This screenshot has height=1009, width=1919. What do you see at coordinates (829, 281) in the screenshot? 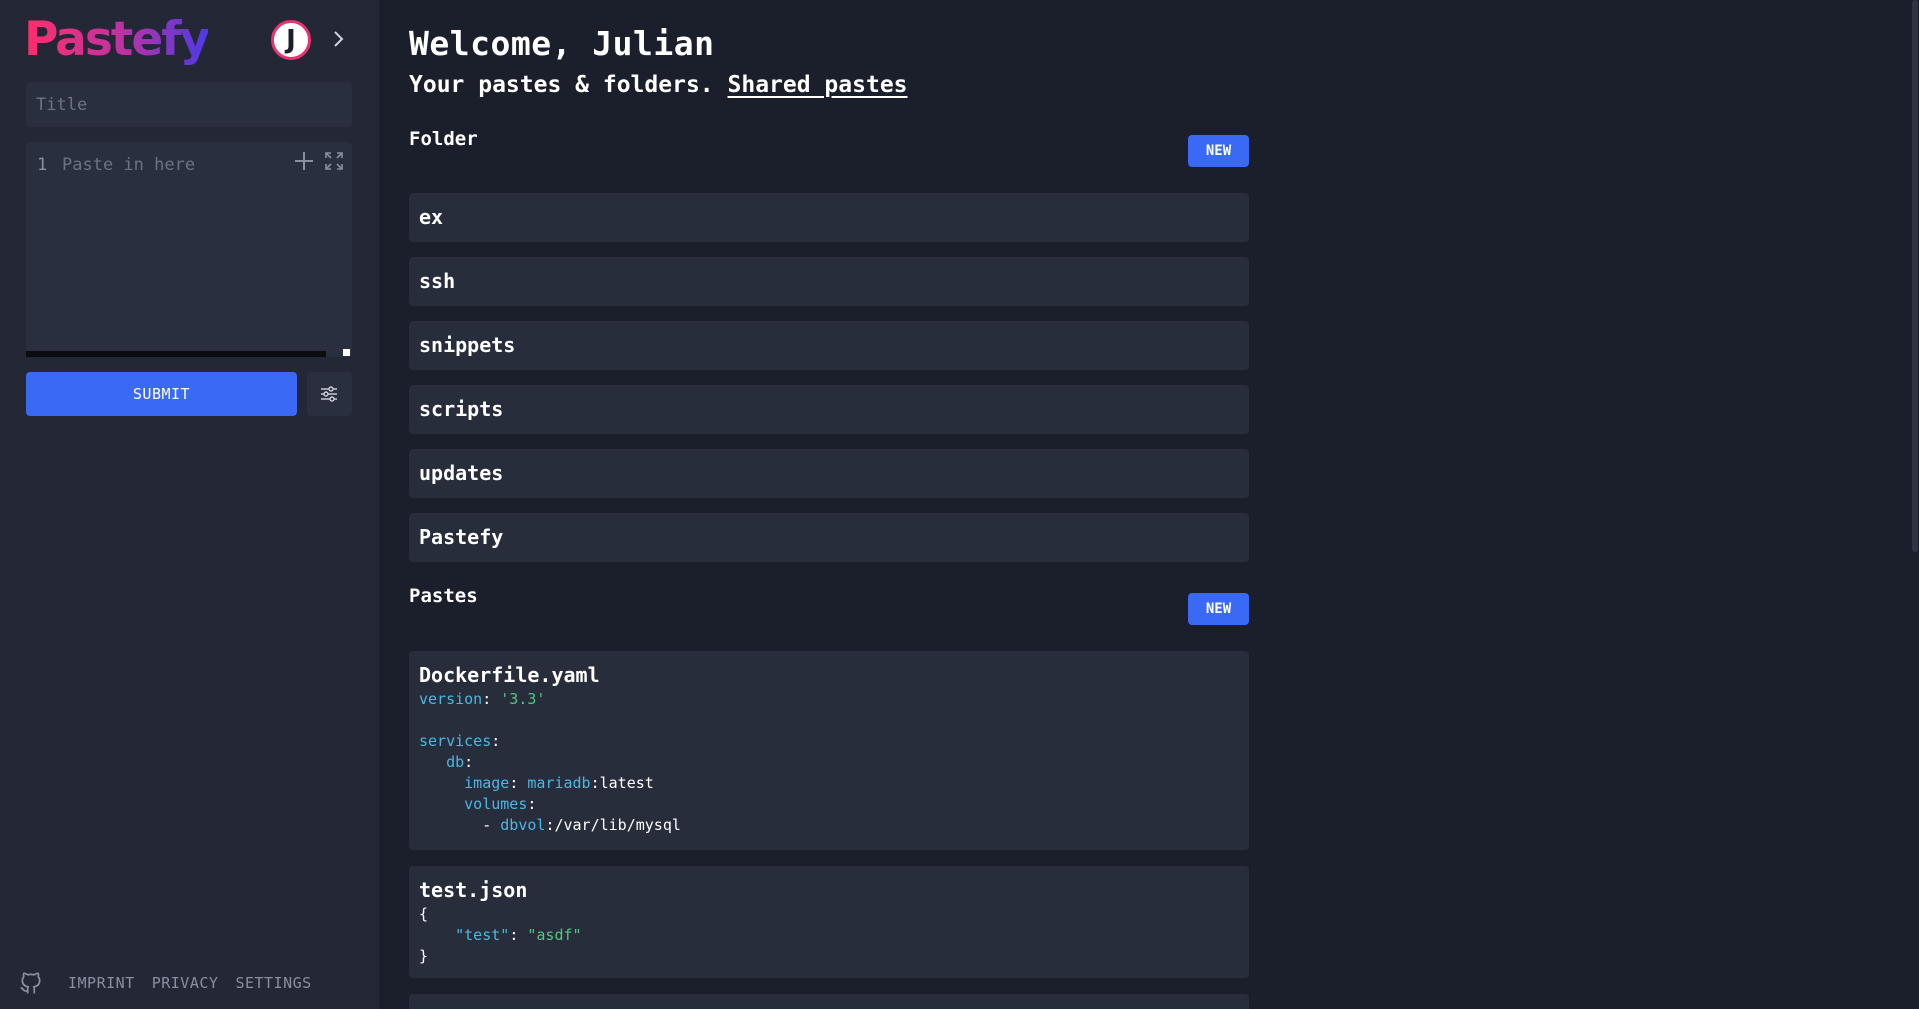
I see `folder-item: ssh` at bounding box center [829, 281].